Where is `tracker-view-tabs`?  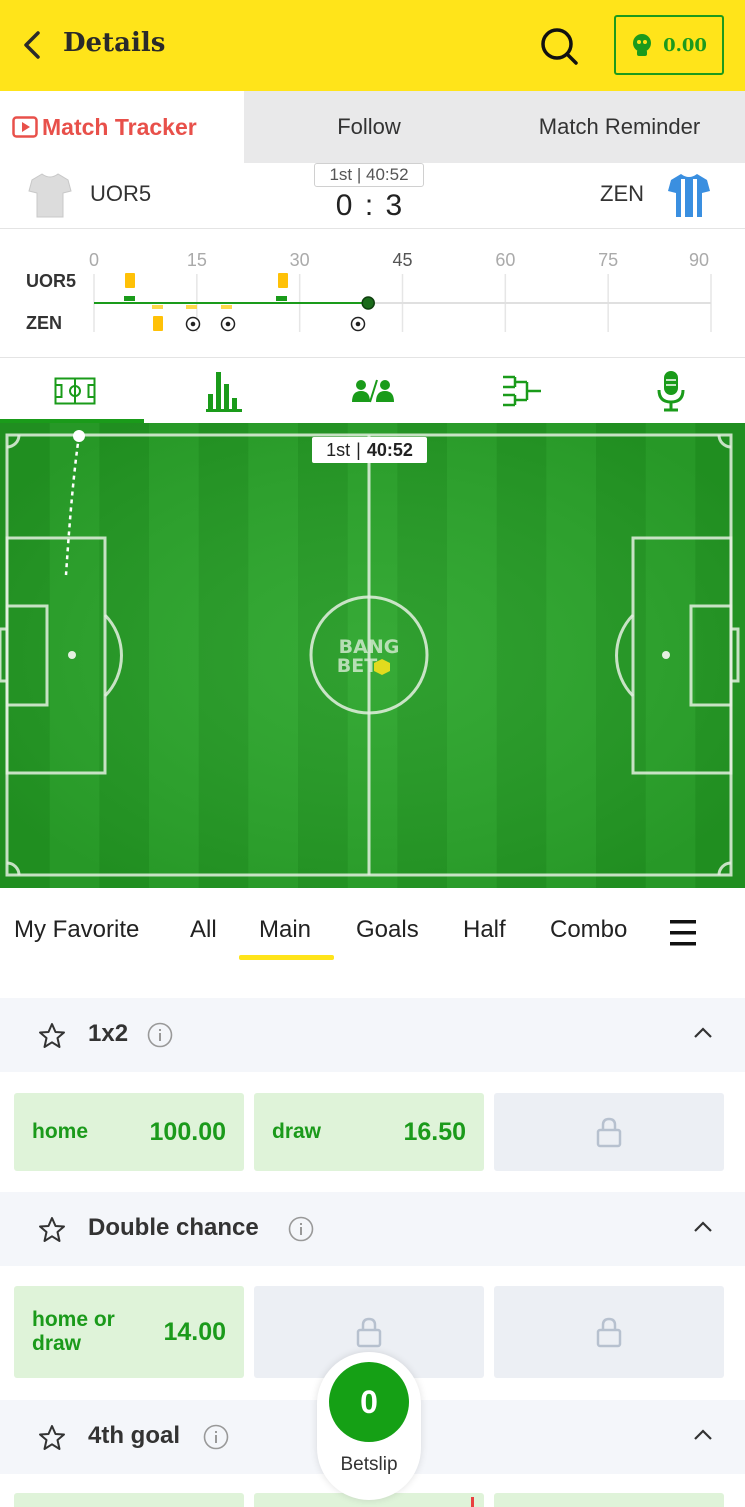 tracker-view-tabs is located at coordinates (372, 391).